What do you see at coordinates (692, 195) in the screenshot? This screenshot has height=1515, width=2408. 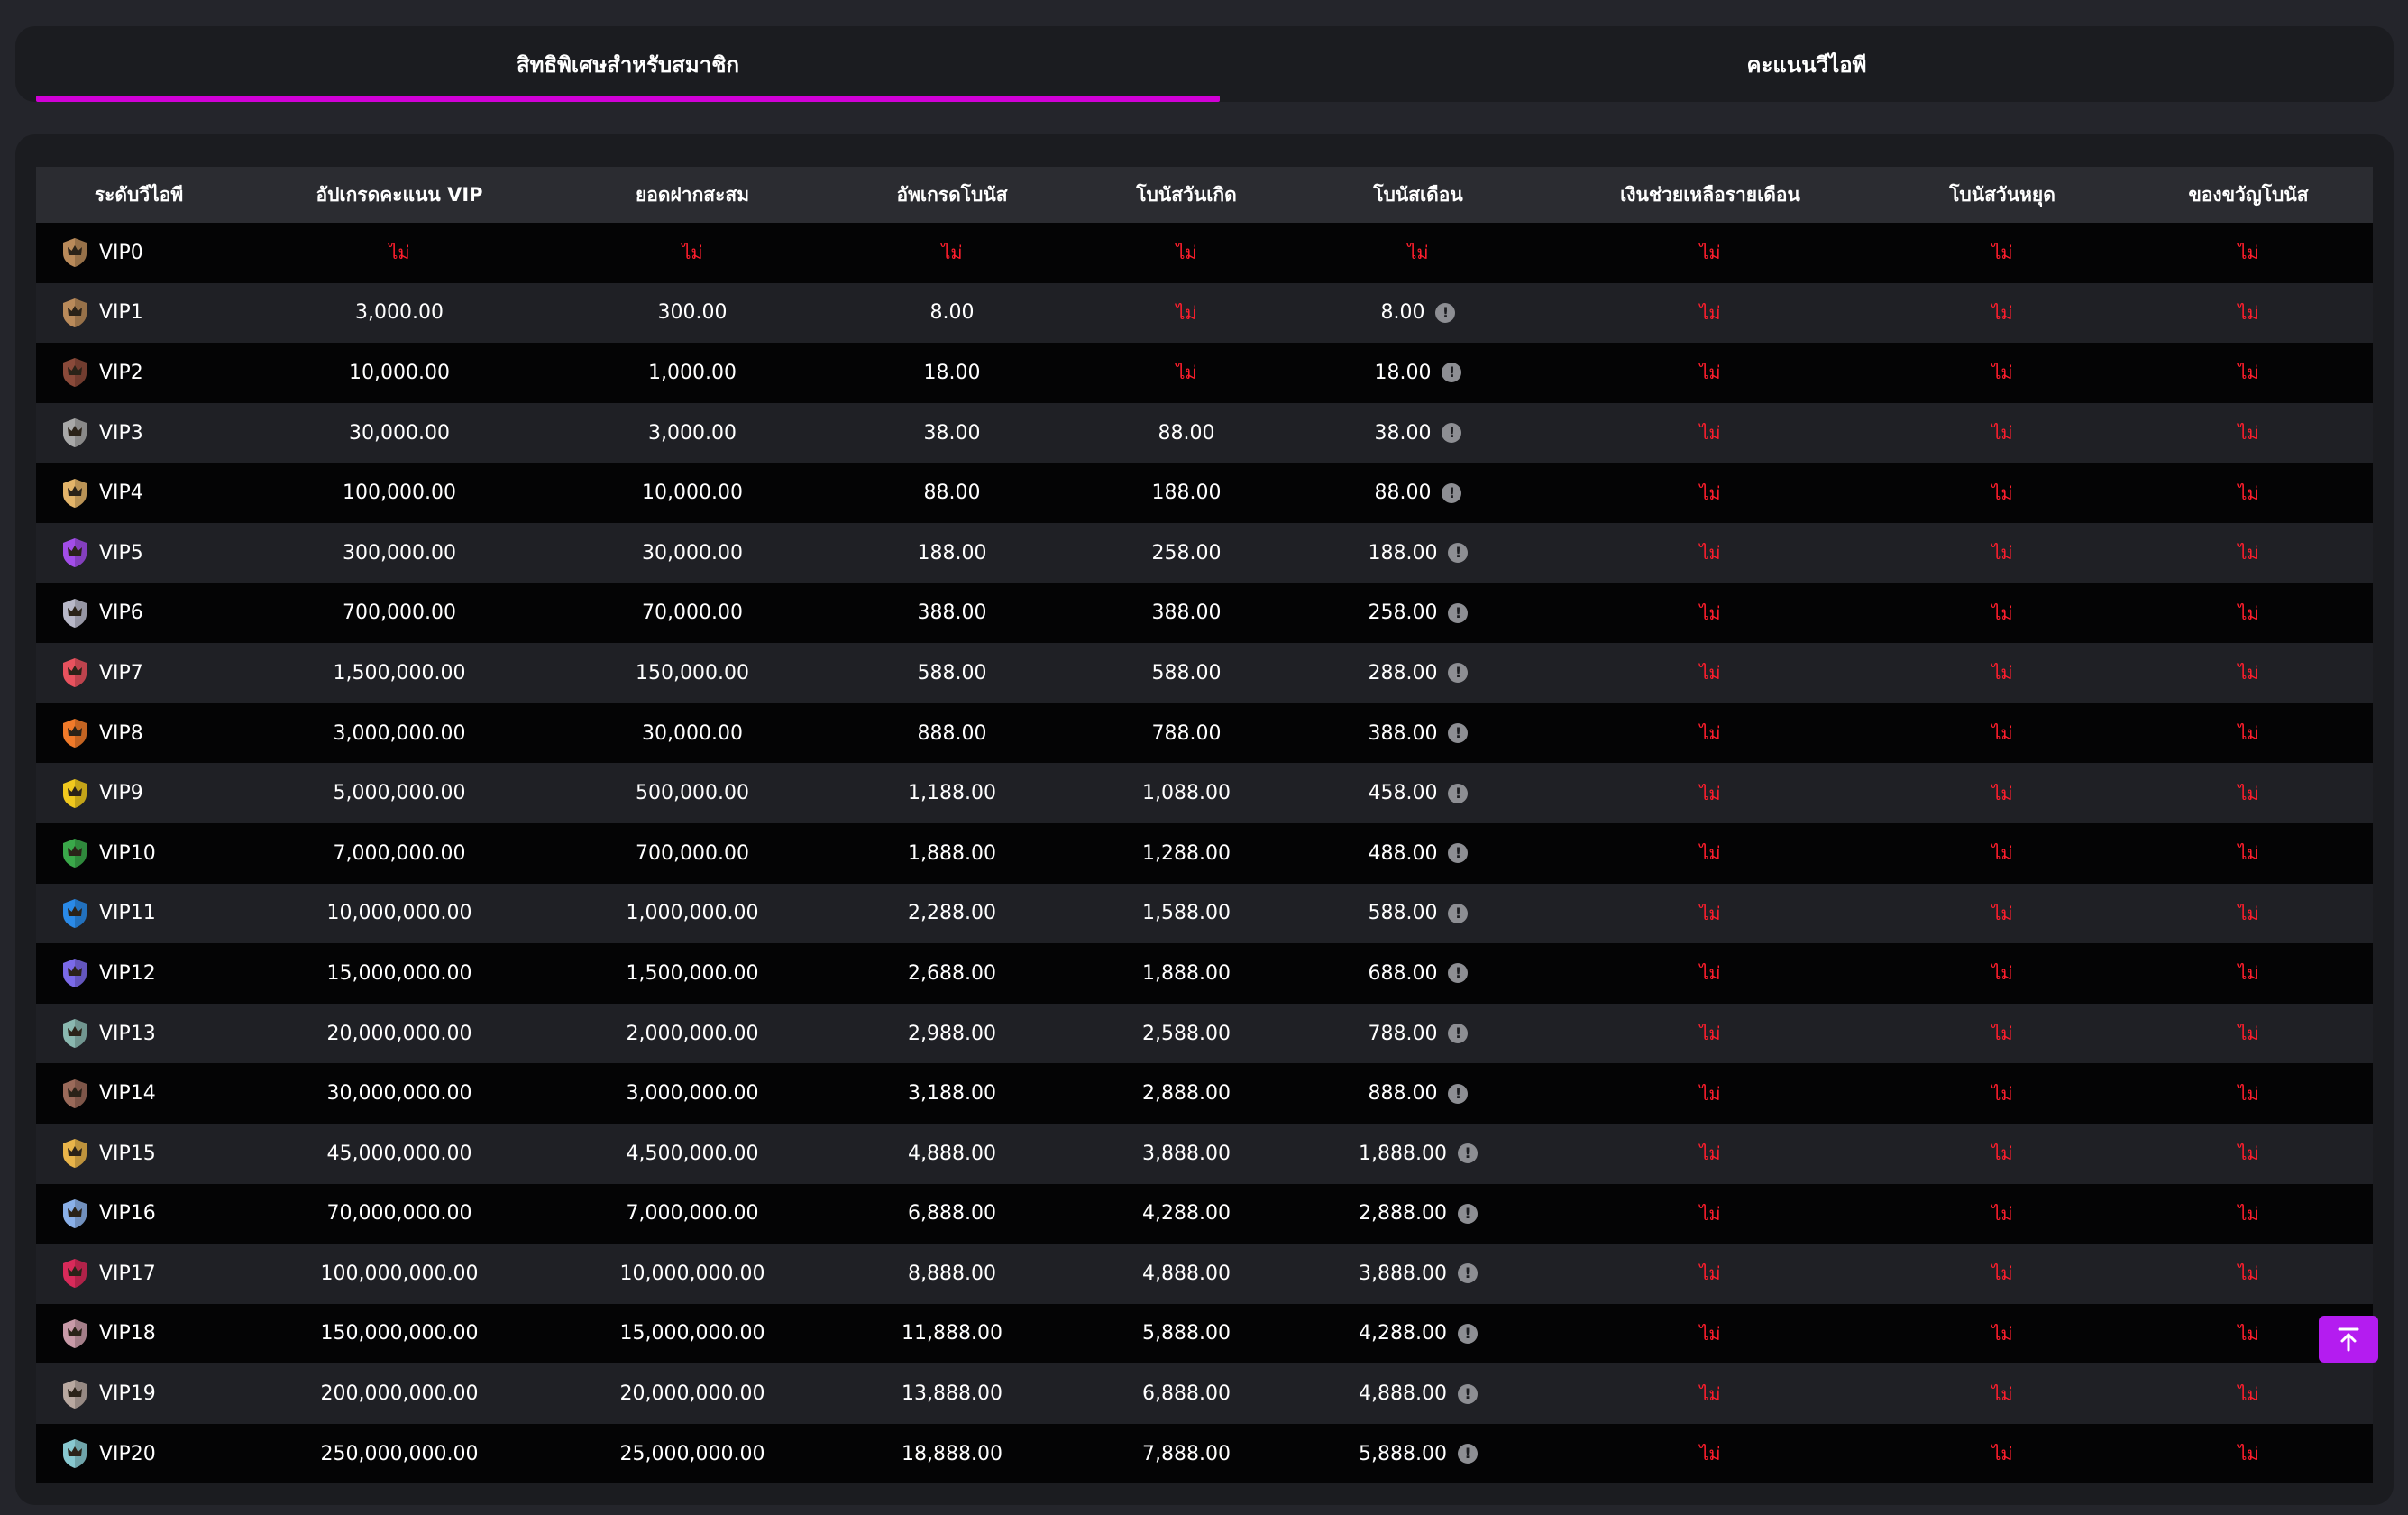 I see `header-deposit: ยอดฝากสะสม` at bounding box center [692, 195].